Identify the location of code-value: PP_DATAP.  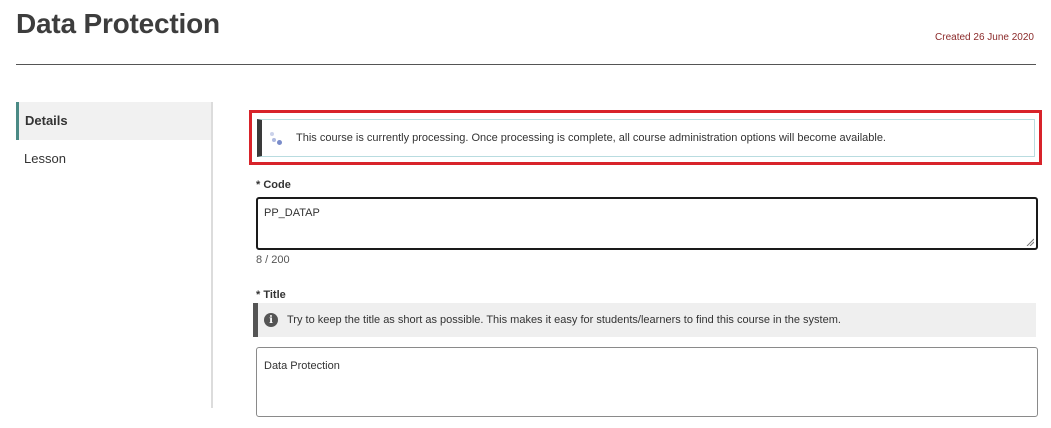
(292, 213).